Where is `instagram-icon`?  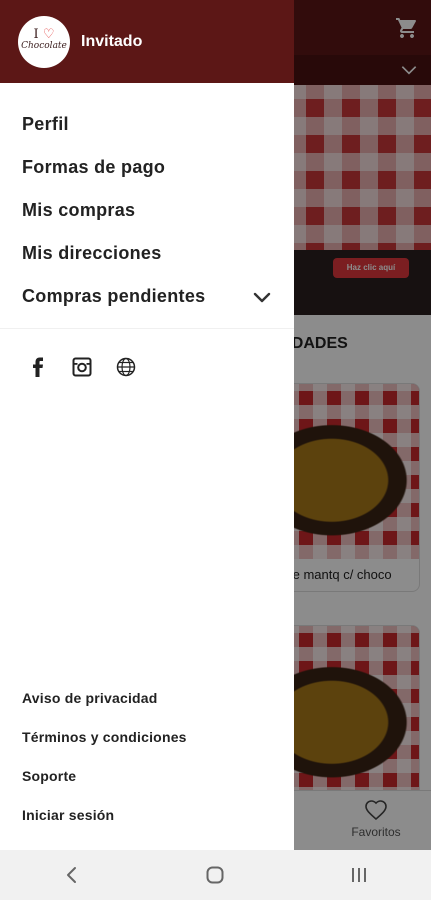
instagram-icon is located at coordinates (82, 367).